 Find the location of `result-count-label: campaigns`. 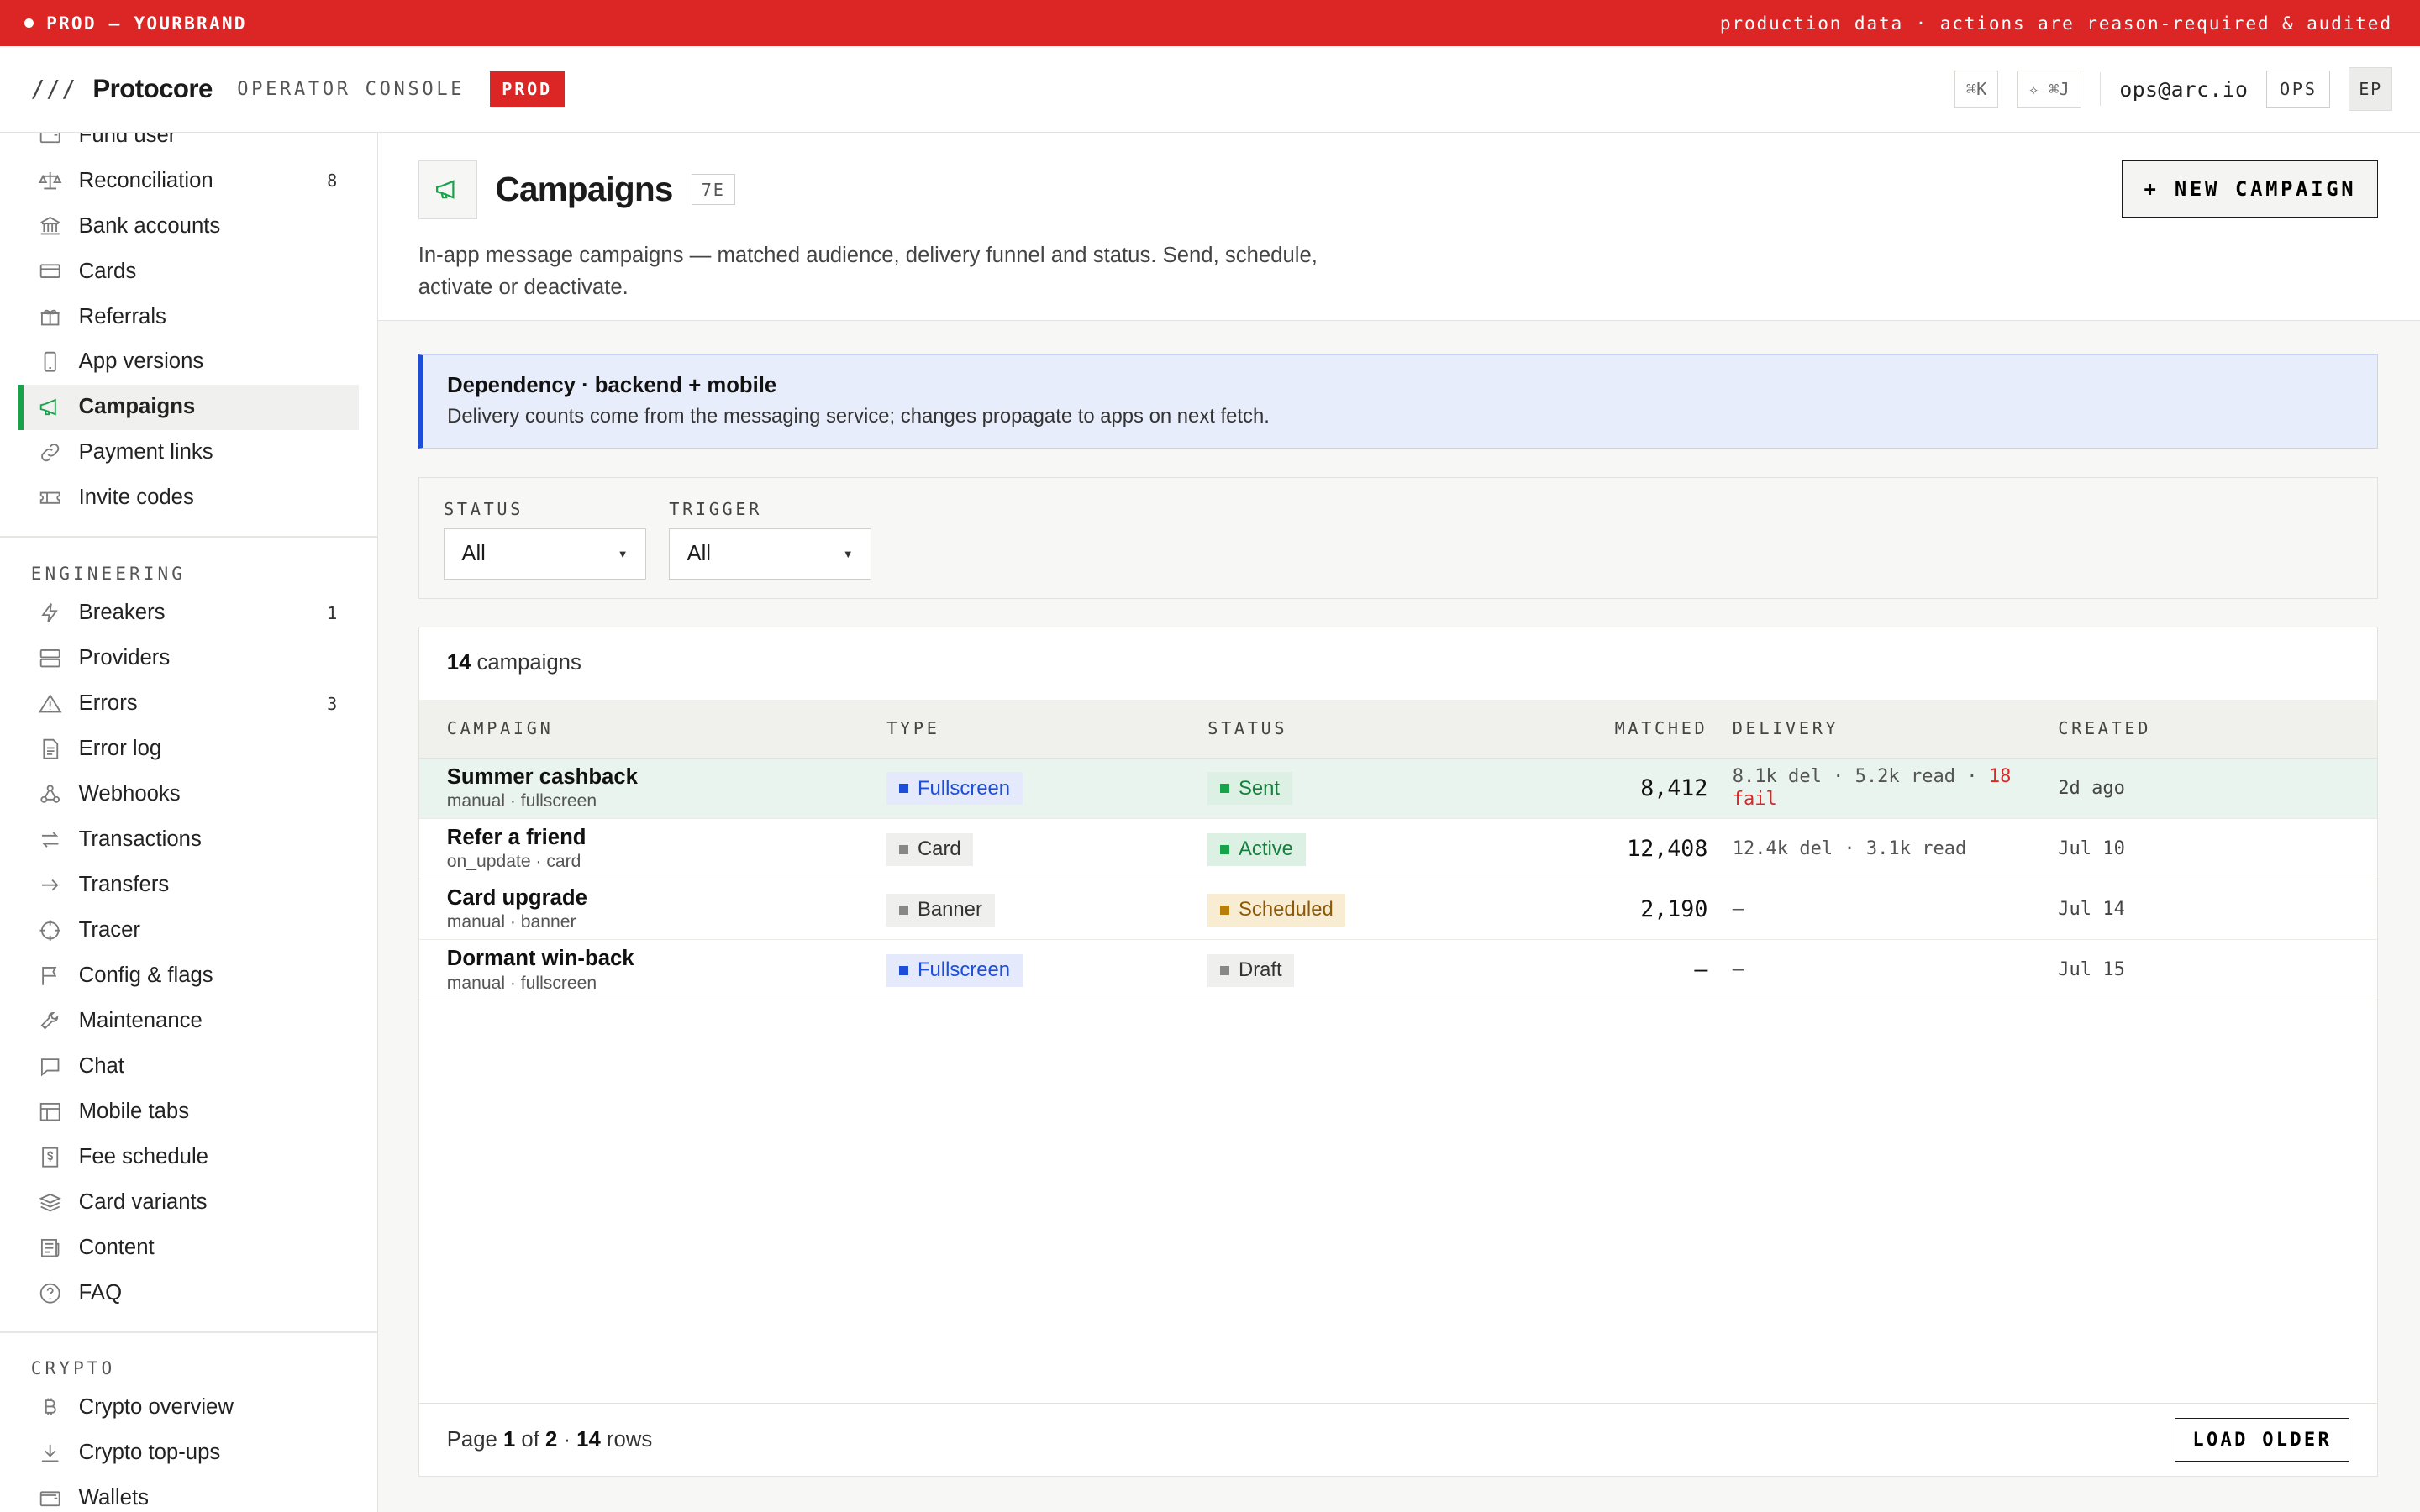

result-count-label: campaigns is located at coordinates (528, 663).